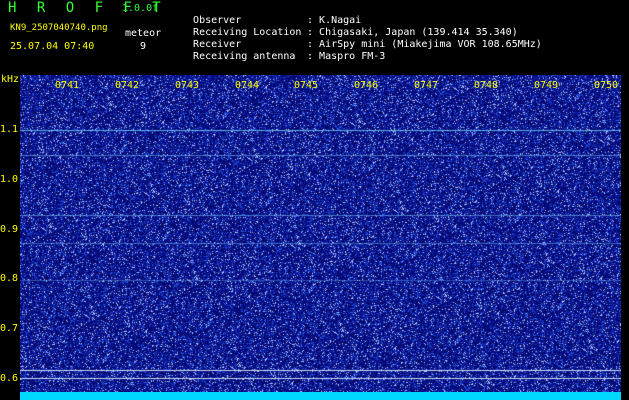 This screenshot has height=400, width=629. What do you see at coordinates (10, 79) in the screenshot?
I see `y-axis-unit: kHz` at bounding box center [10, 79].